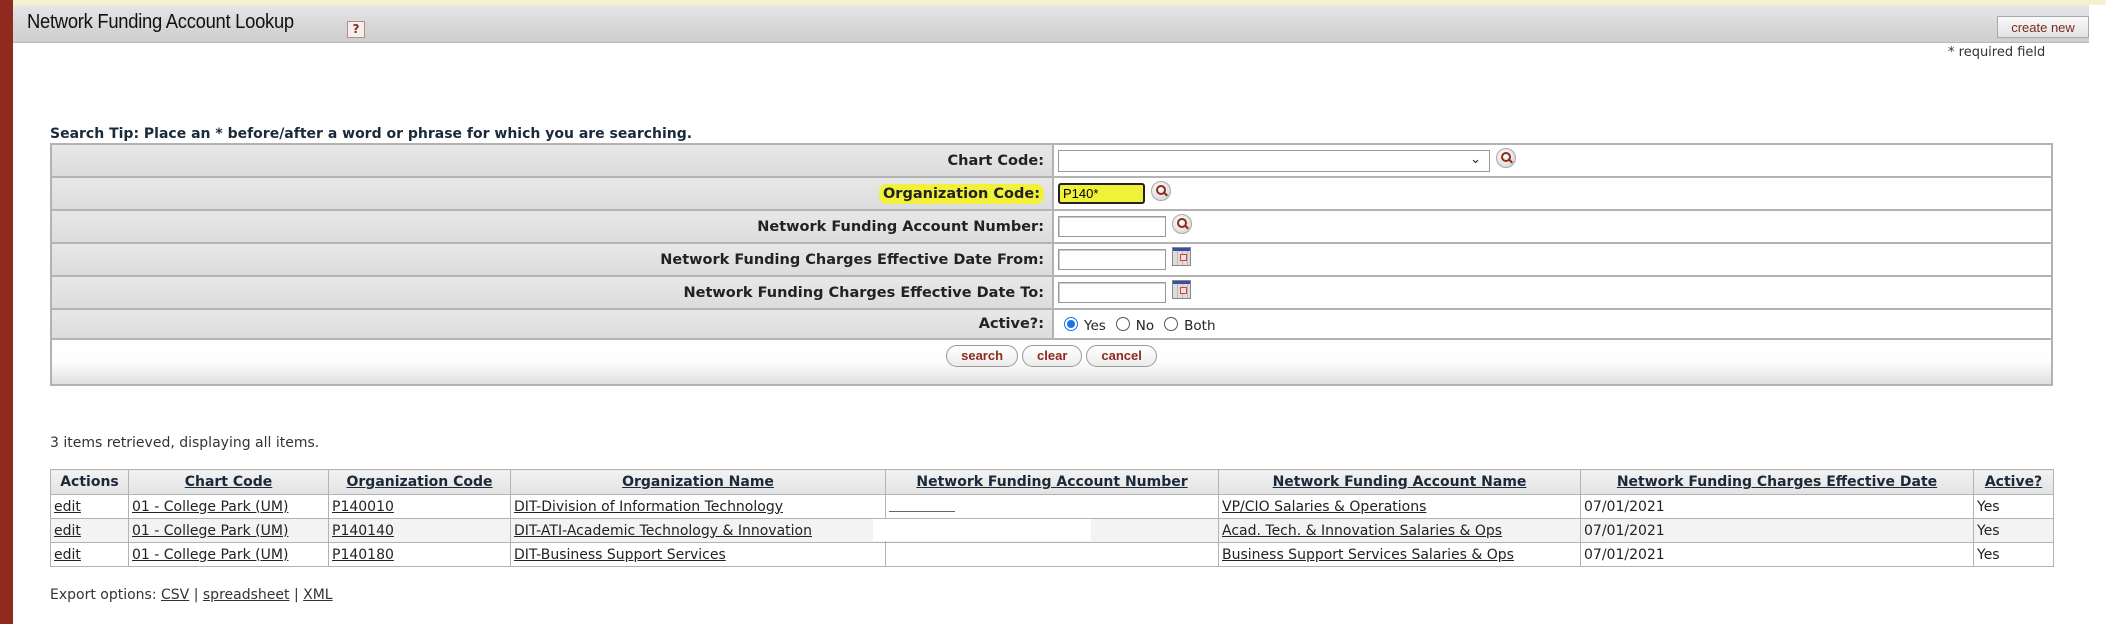 The height and width of the screenshot is (624, 2106). What do you see at coordinates (356, 29) in the screenshot?
I see `help-icon: ?` at bounding box center [356, 29].